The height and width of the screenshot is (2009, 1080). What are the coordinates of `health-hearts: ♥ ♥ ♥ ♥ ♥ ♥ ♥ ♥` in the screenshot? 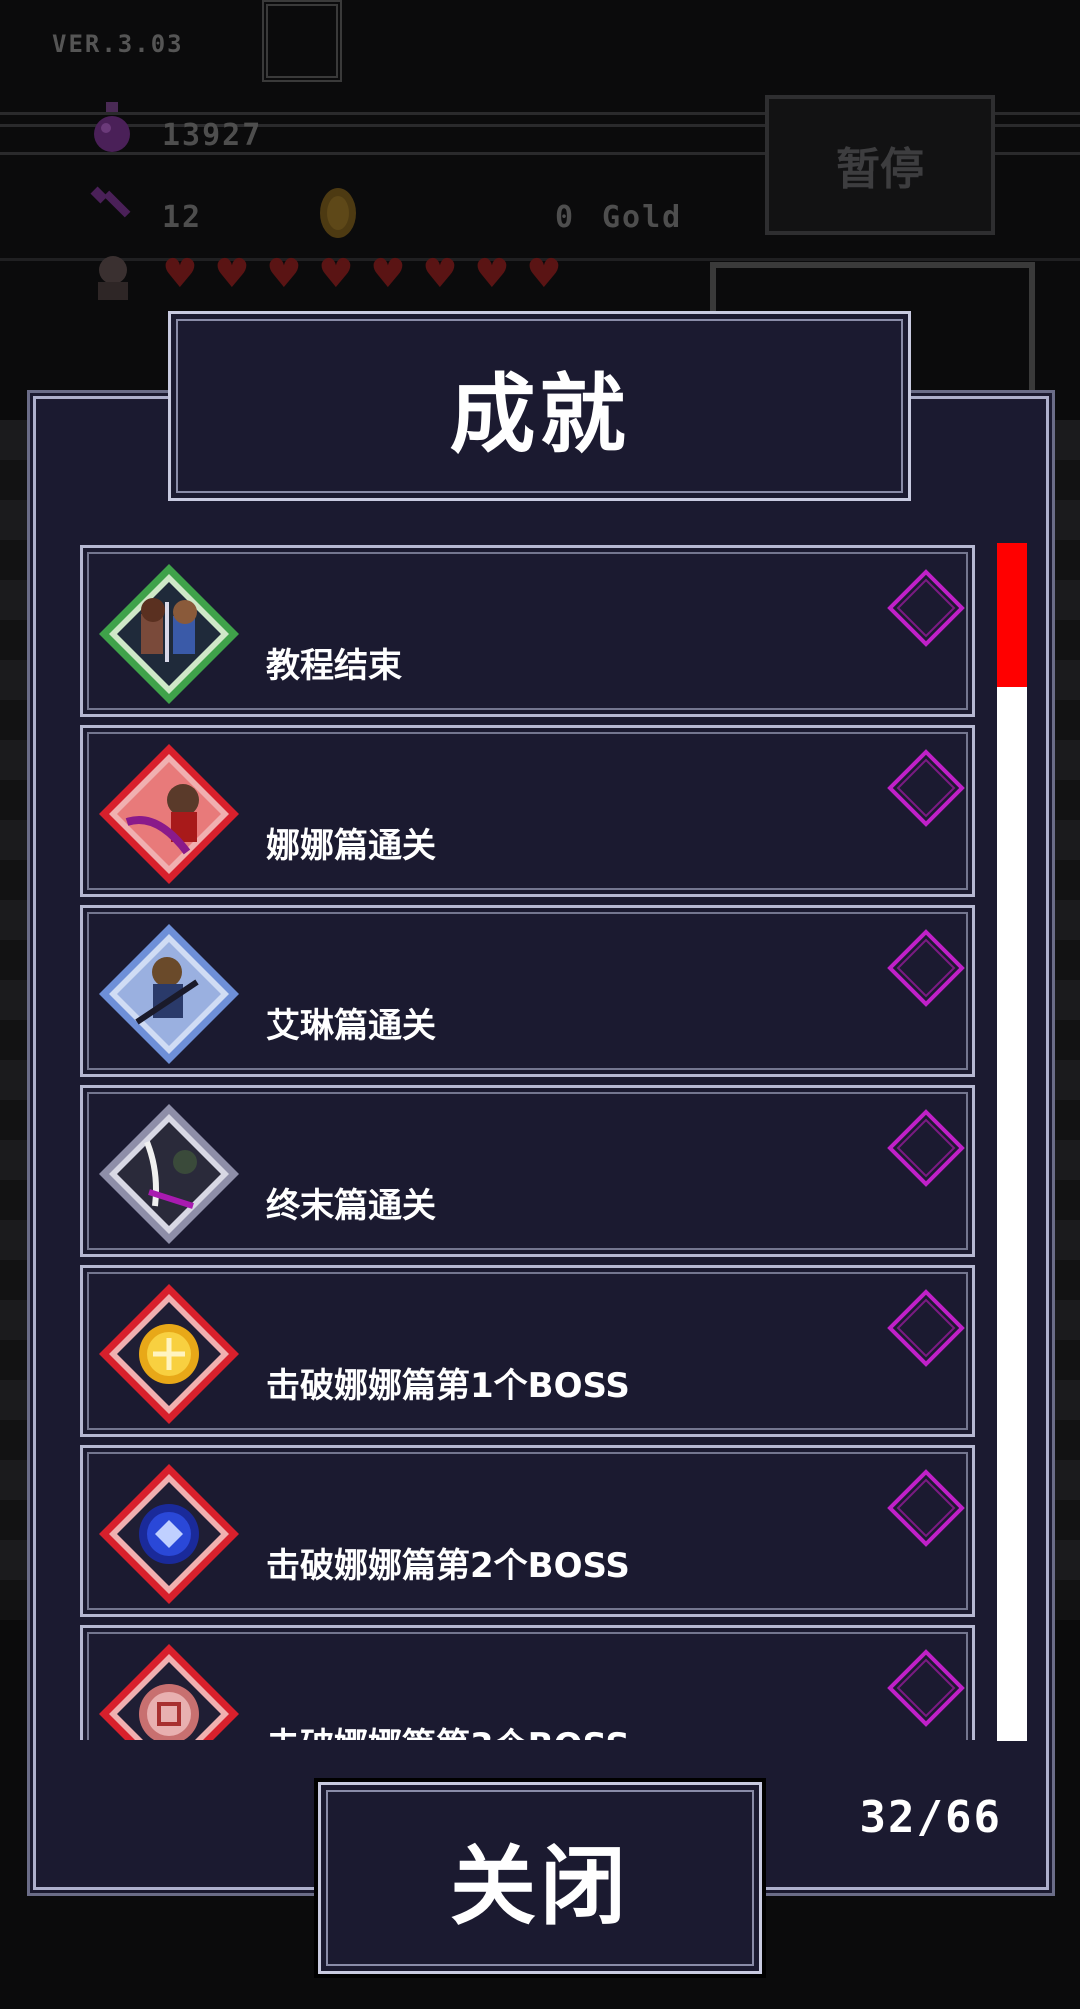 It's located at (363, 274).